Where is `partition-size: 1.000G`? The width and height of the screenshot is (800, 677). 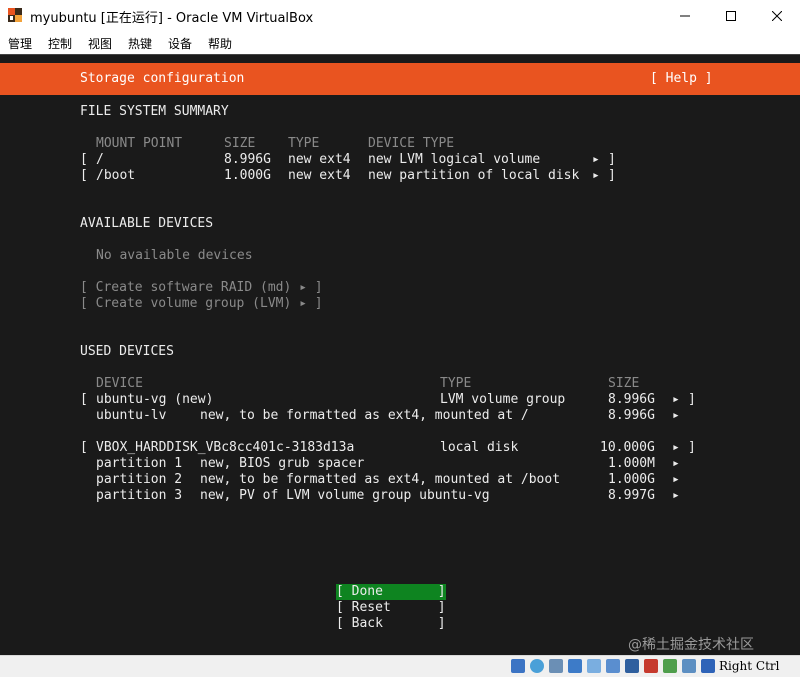 partition-size: 1.000G is located at coordinates (631, 479).